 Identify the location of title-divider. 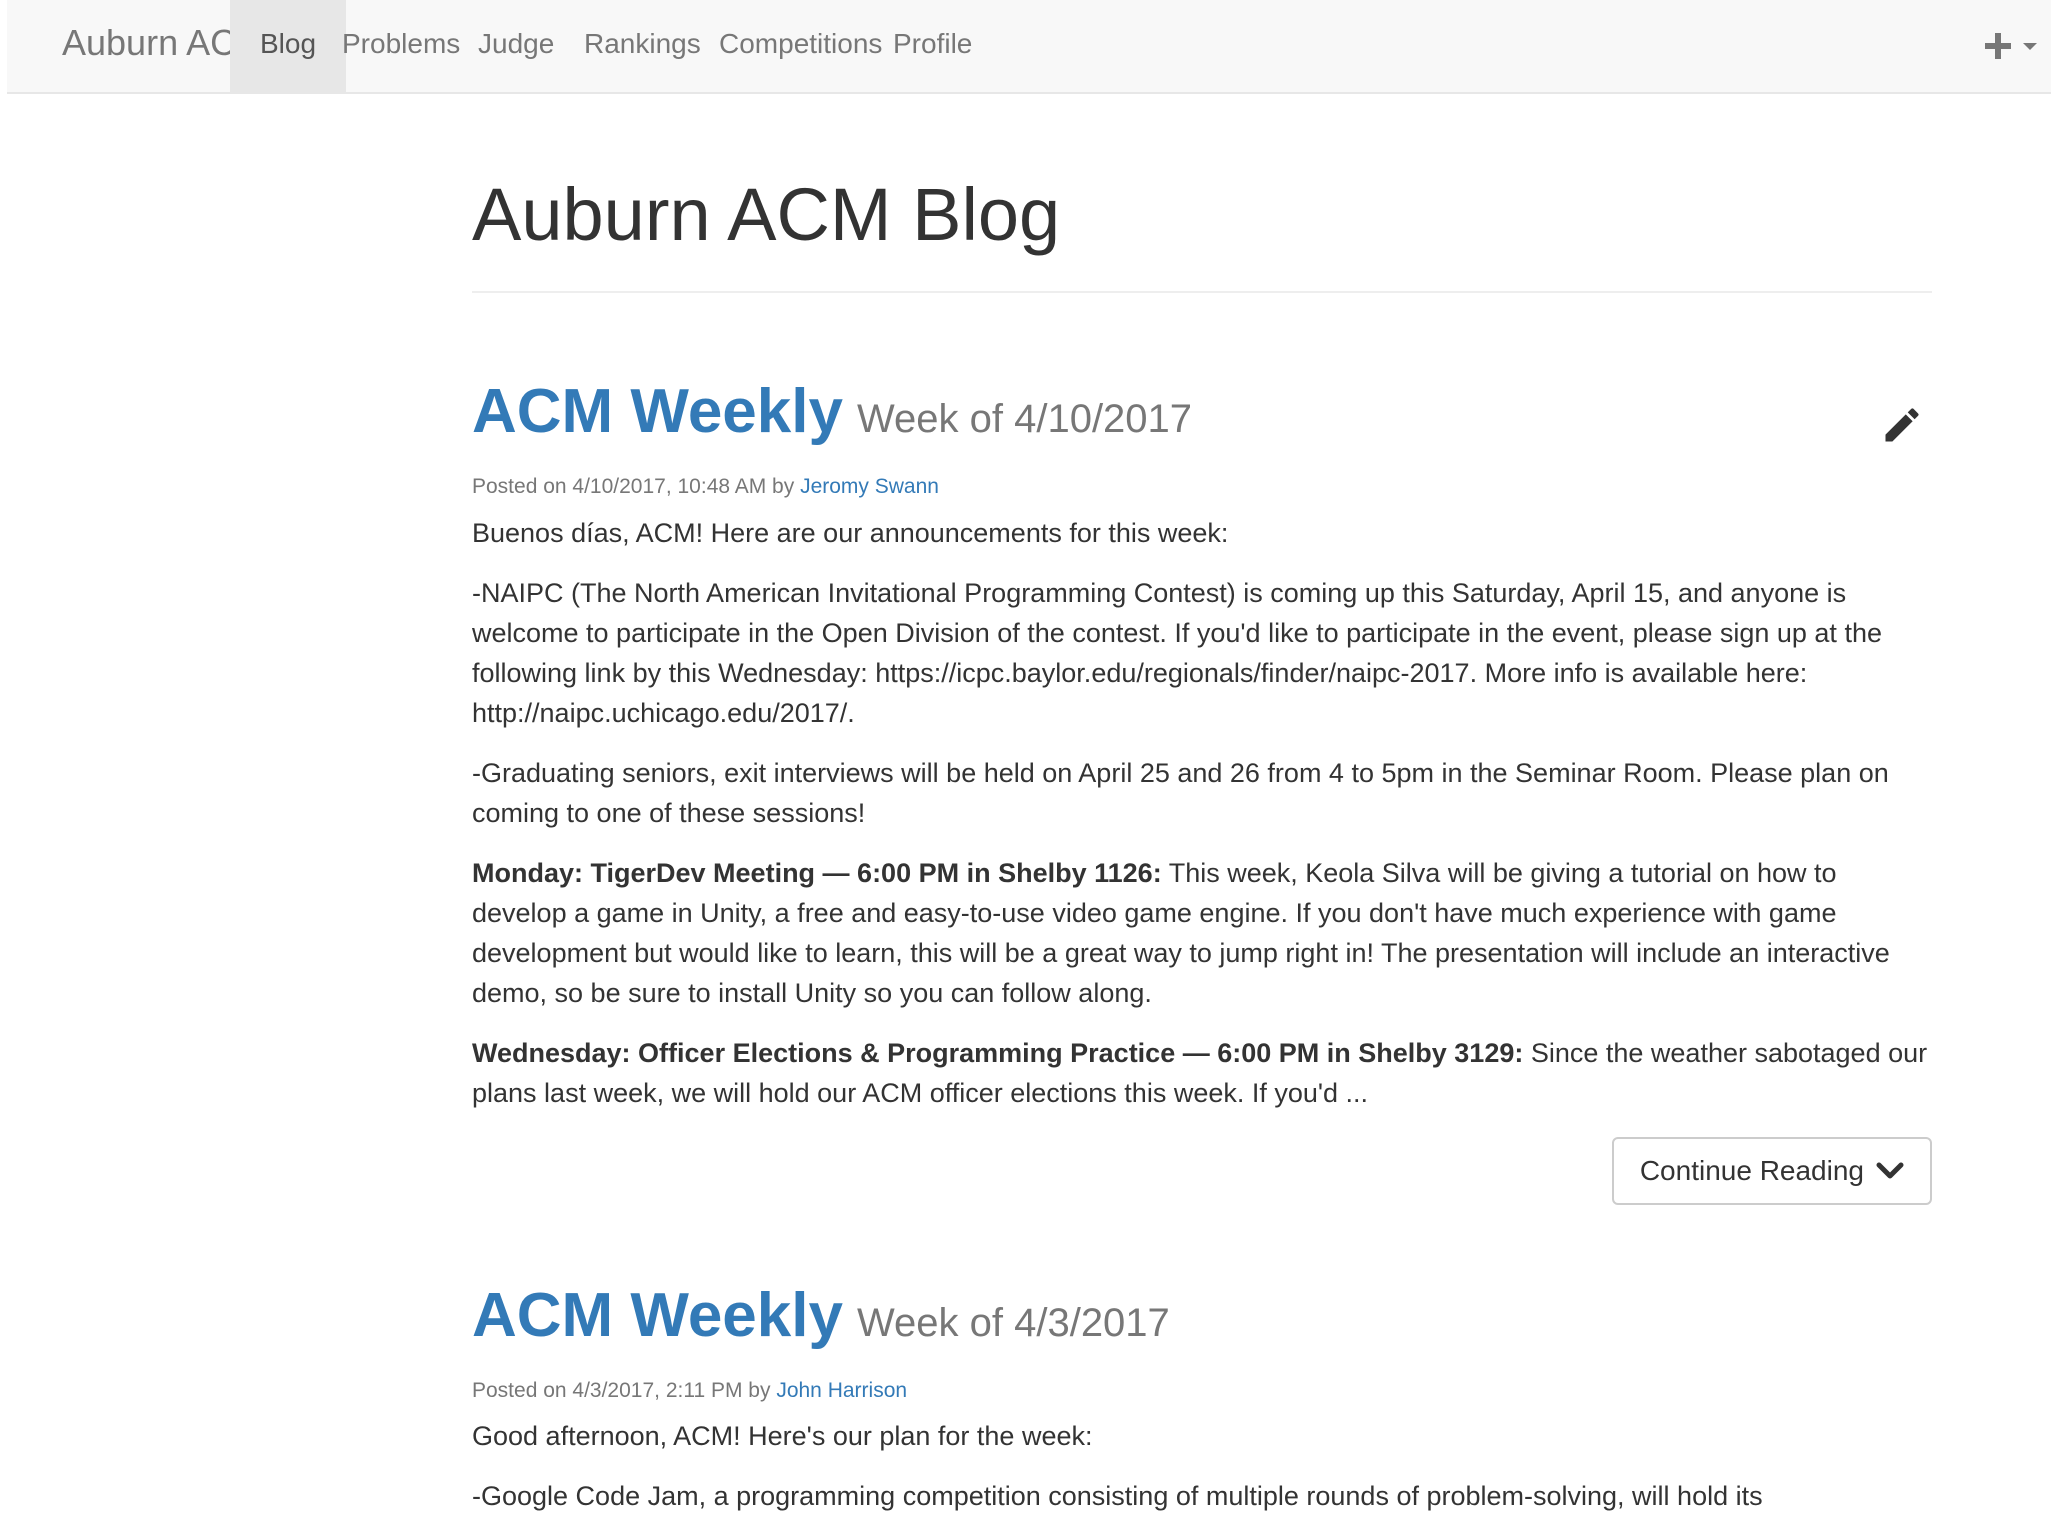
(1202, 292).